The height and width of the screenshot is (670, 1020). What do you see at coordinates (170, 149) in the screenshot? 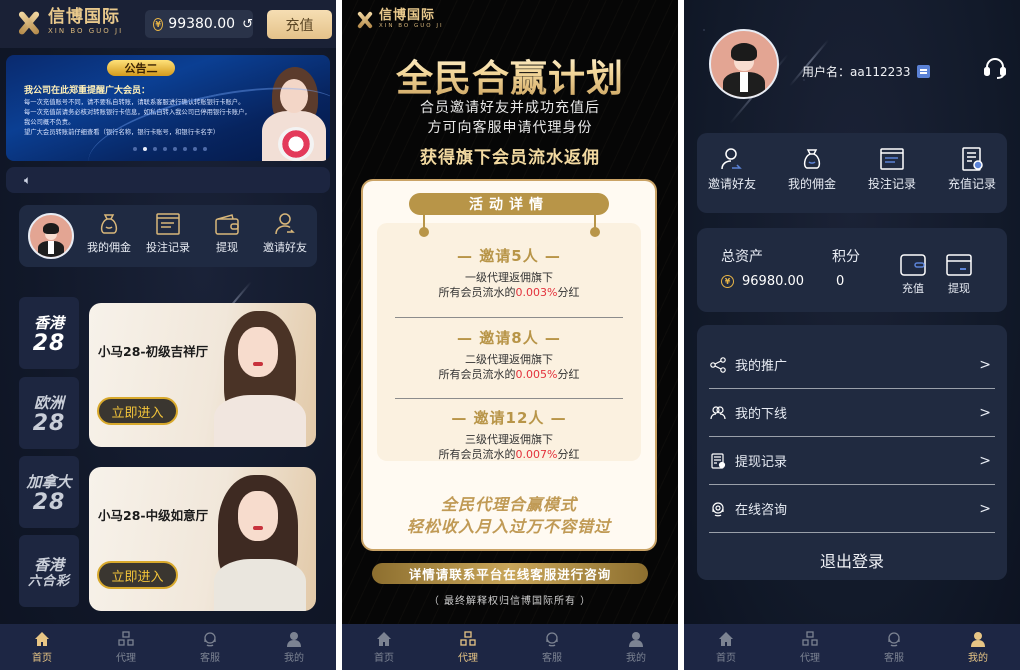
I see `carousel-dots` at bounding box center [170, 149].